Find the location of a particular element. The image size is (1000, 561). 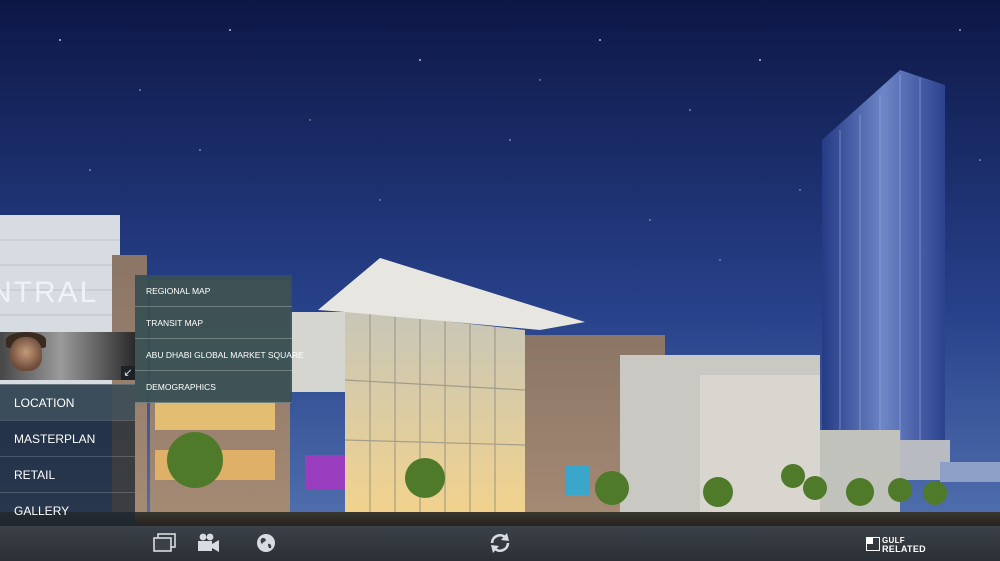

collapse-arrow-icon: ↙ is located at coordinates (128, 373).